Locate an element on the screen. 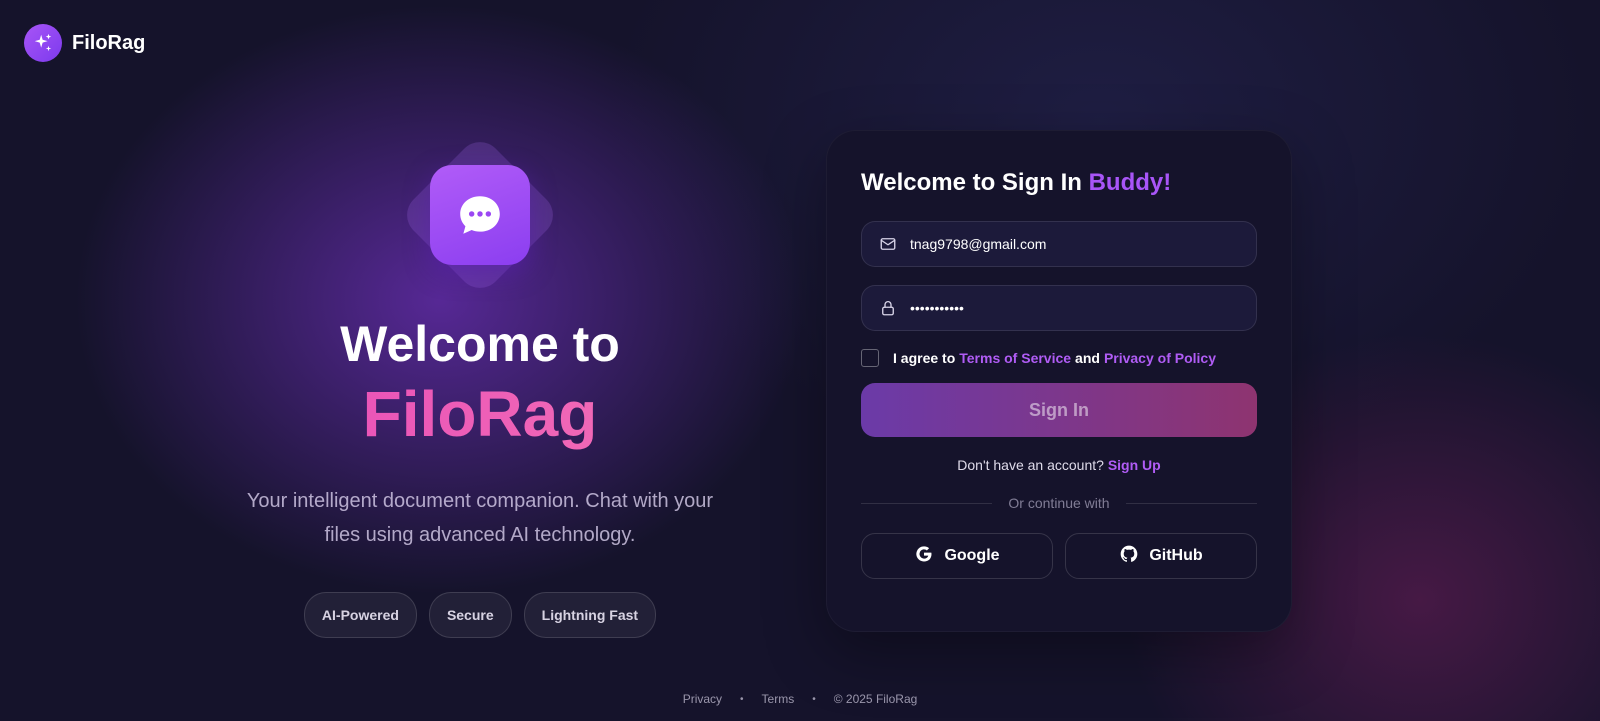 The image size is (1600, 721). github-login-button: GitHub is located at coordinates (1161, 556).